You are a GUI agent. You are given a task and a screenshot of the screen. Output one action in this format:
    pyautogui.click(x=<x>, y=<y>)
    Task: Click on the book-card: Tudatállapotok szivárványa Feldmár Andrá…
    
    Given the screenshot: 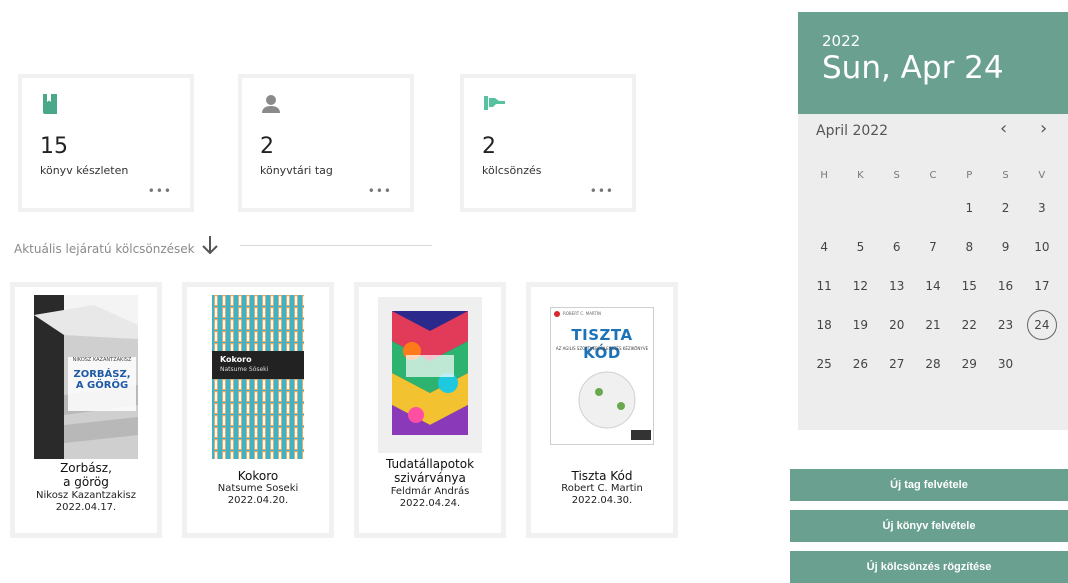 What is the action you would take?
    pyautogui.click(x=430, y=410)
    